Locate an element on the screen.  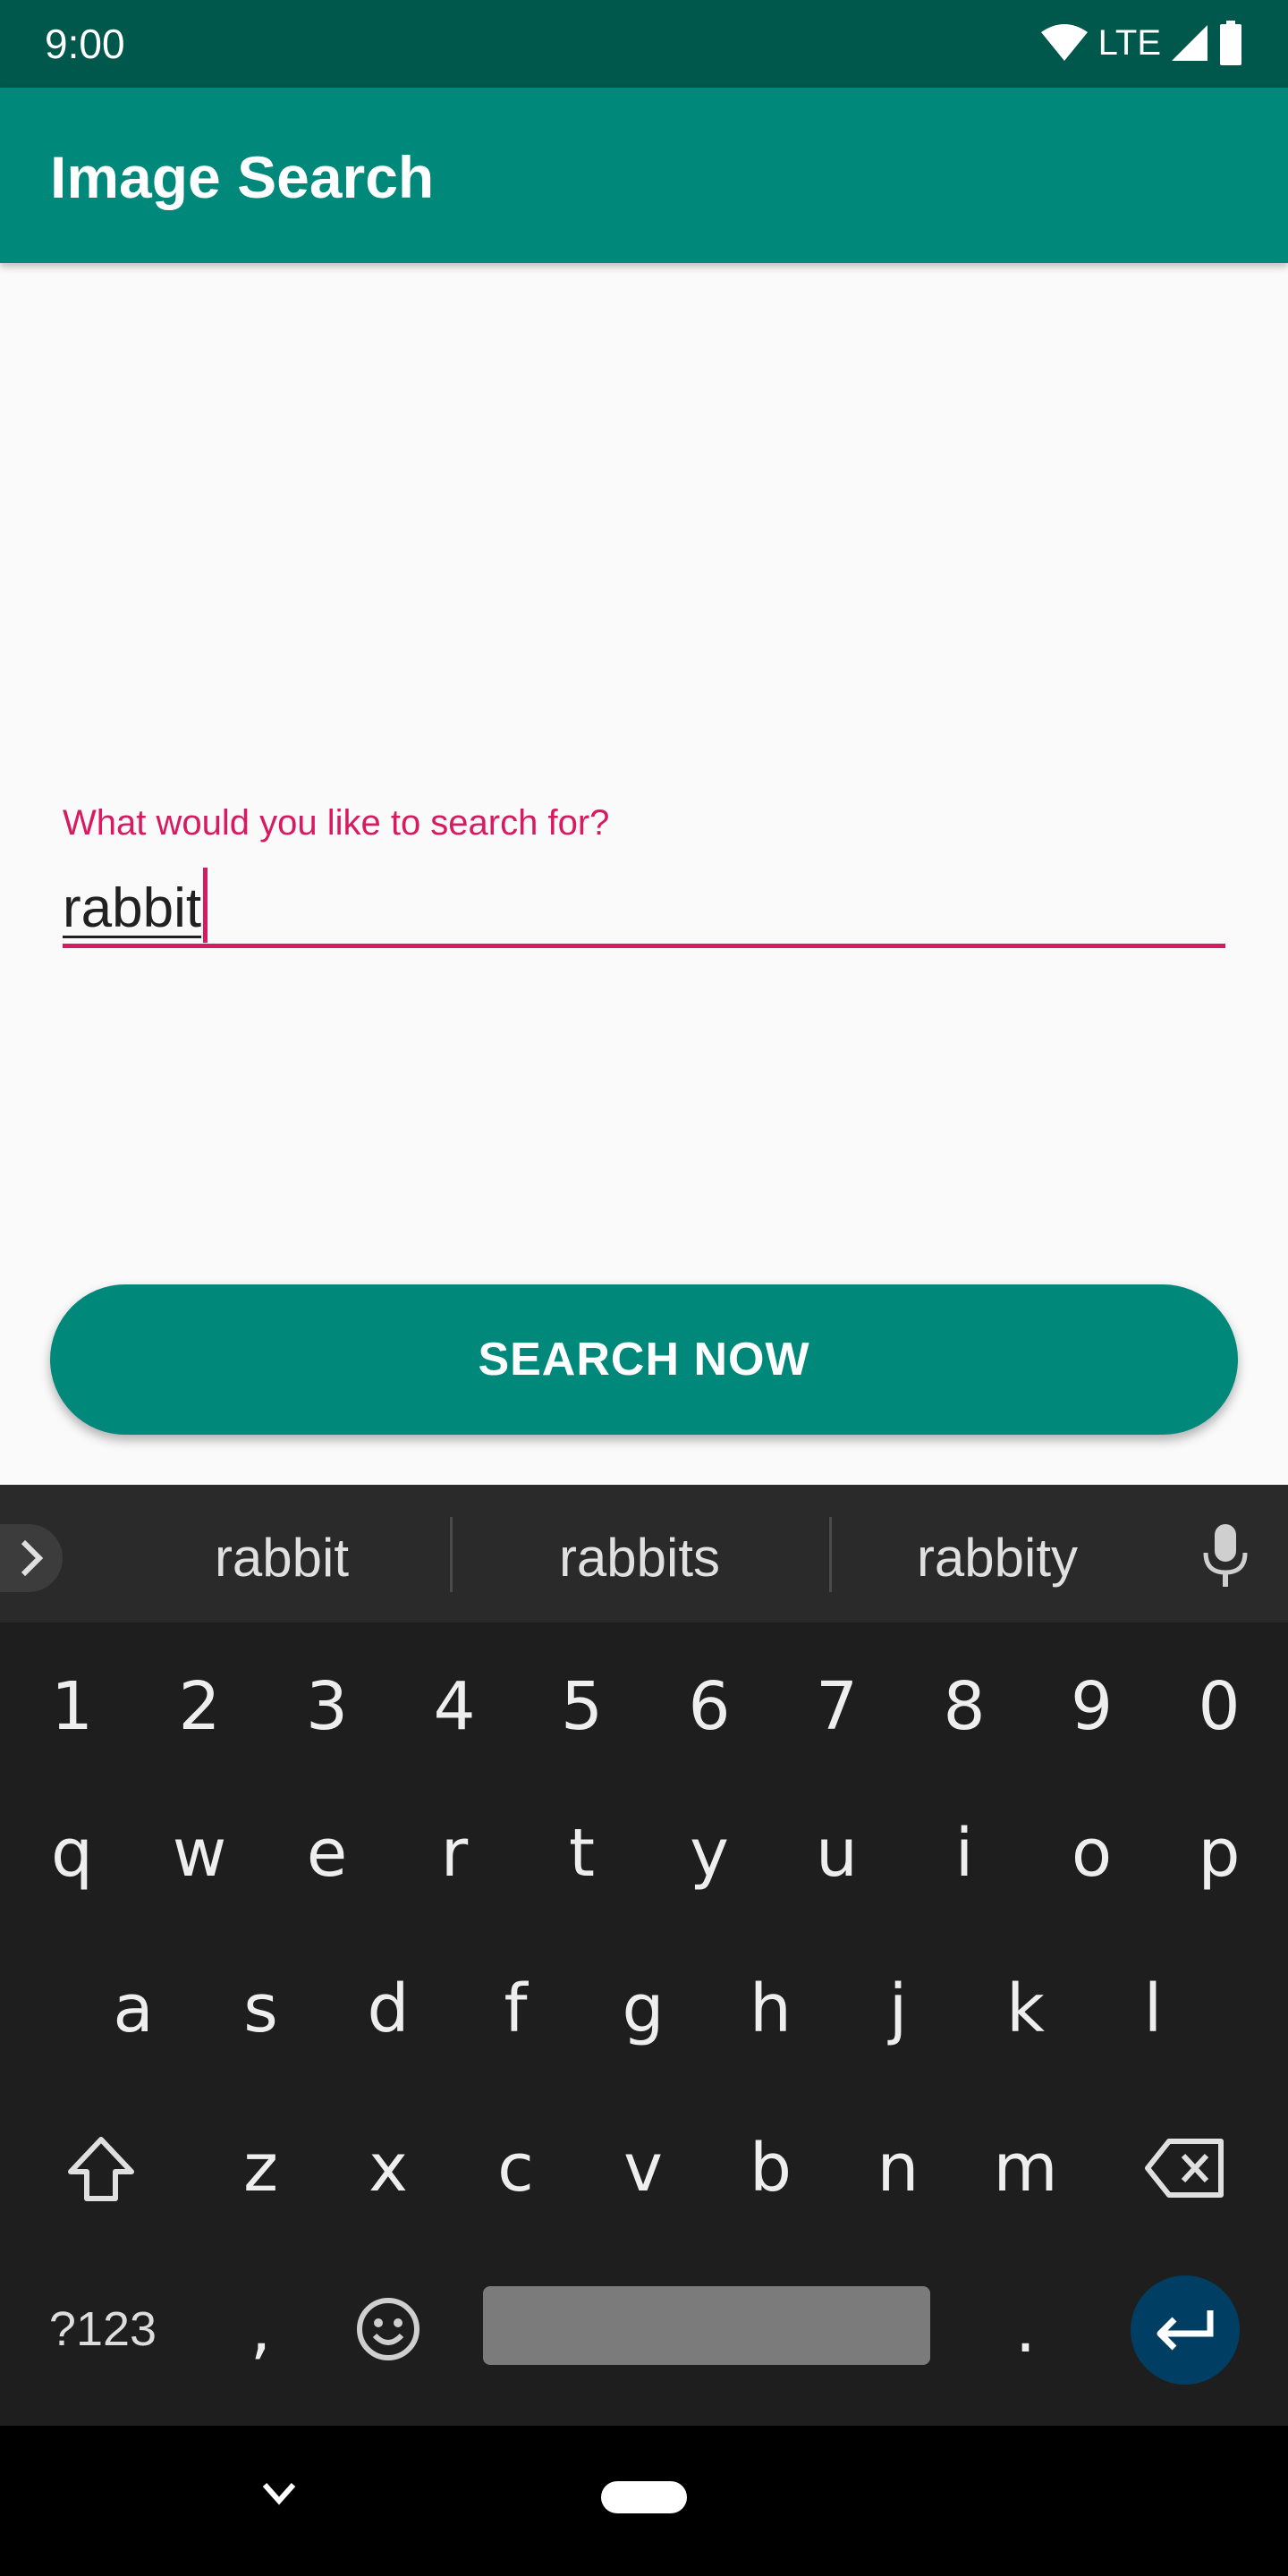
comma-key: , is located at coordinates (261, 2329).